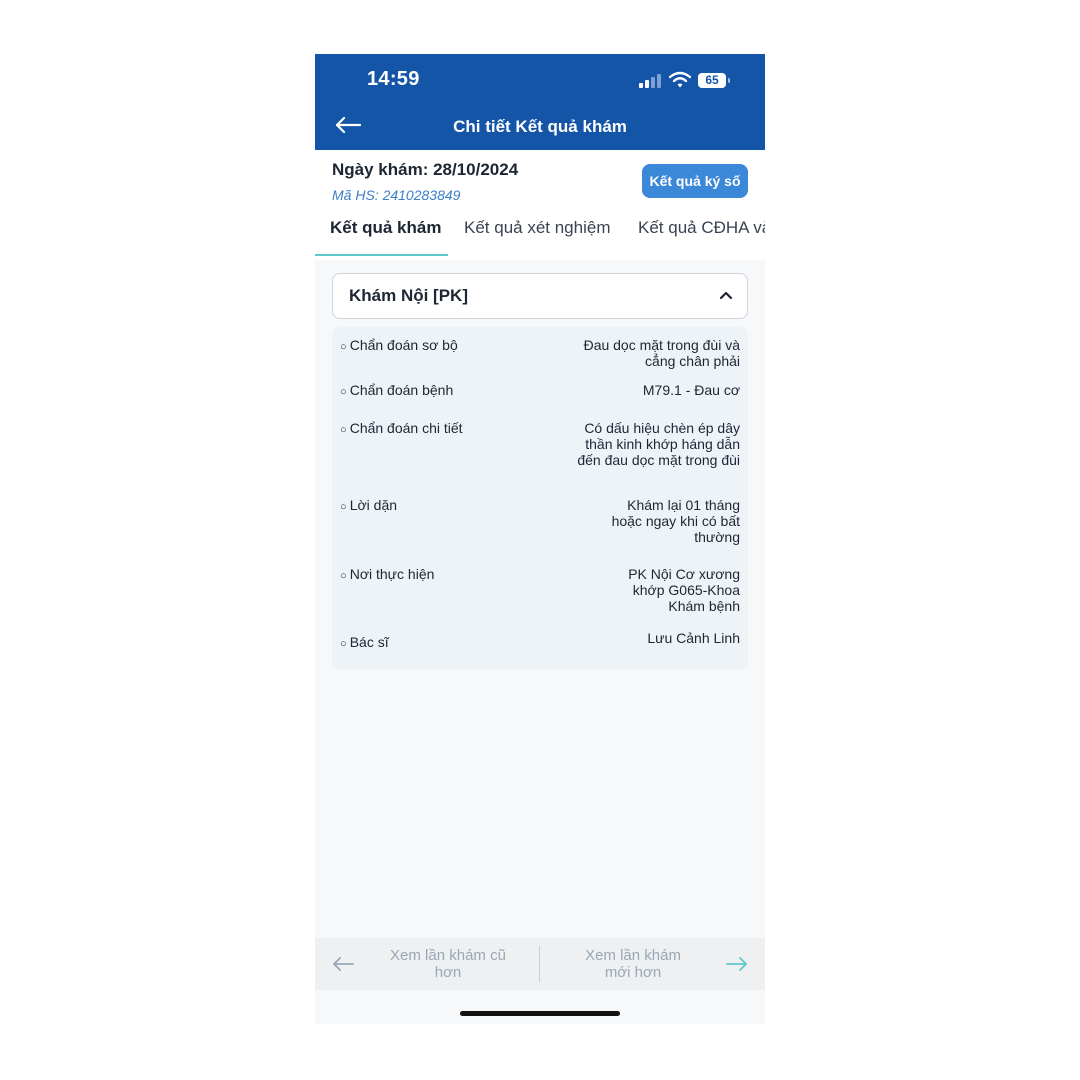  Describe the element at coordinates (726, 295) in the screenshot. I see `chevron-up-icon` at that location.